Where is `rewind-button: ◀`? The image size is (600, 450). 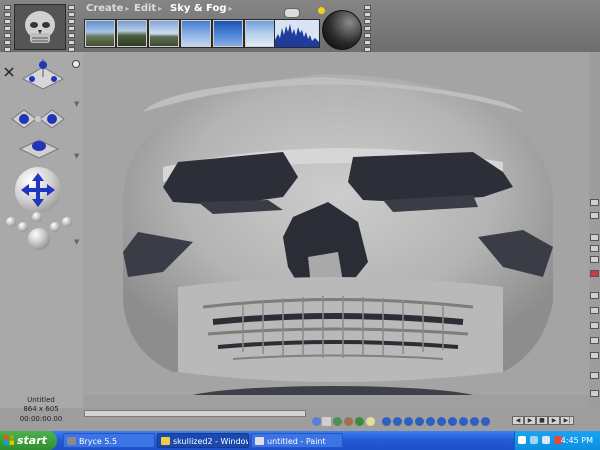
rewind-button: ◀ is located at coordinates (518, 420).